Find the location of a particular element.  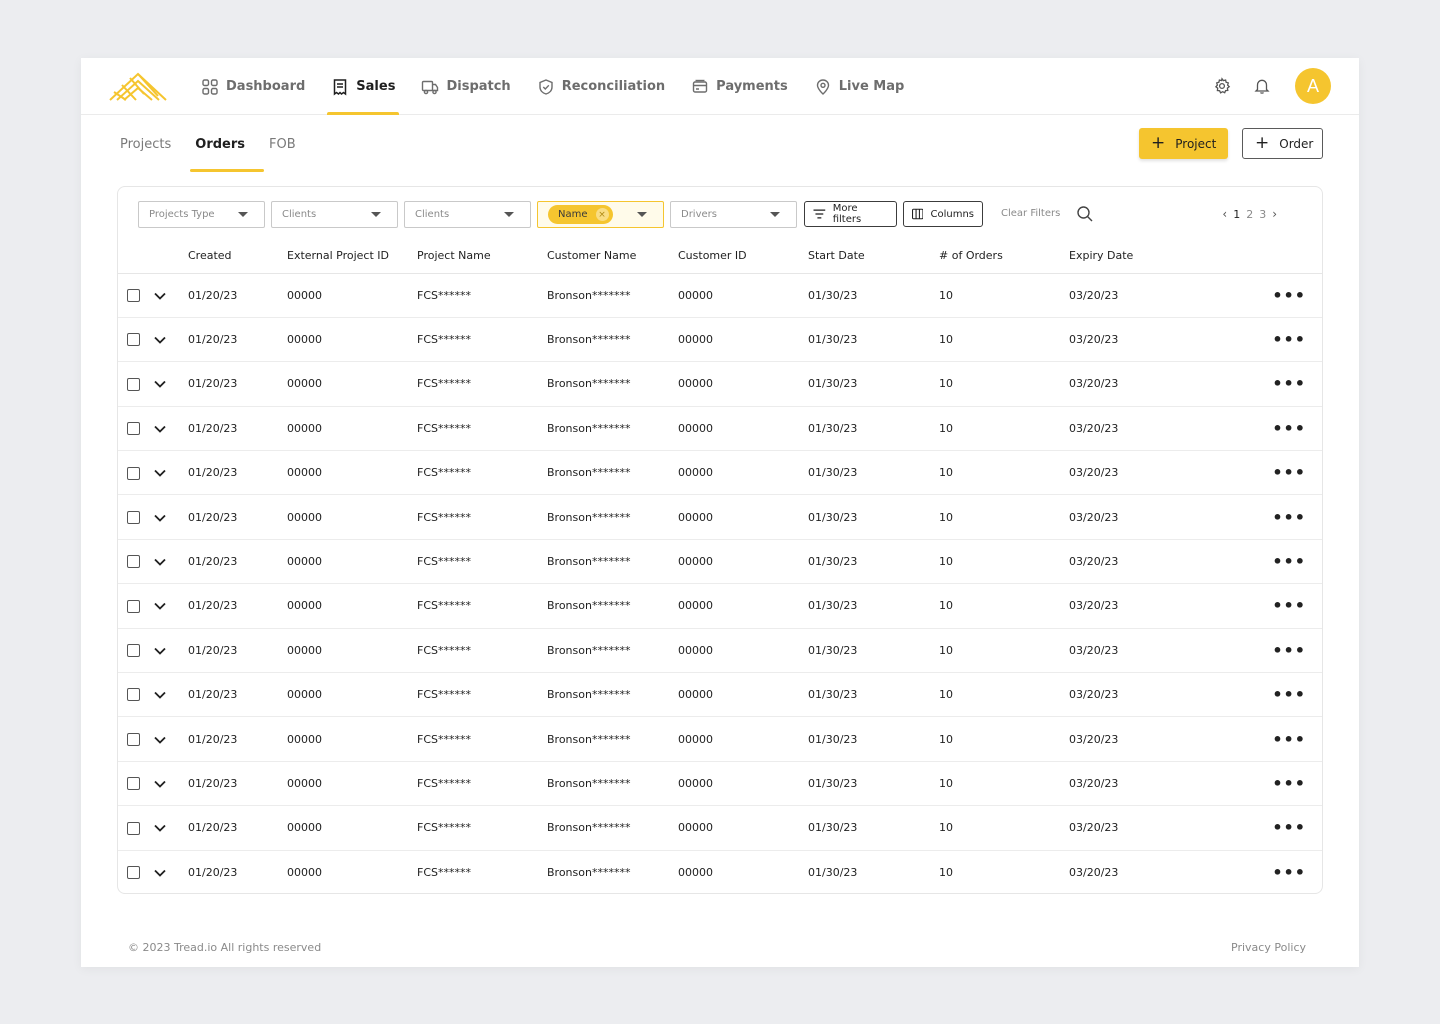

col-start-date: Start Date is located at coordinates (873, 256).